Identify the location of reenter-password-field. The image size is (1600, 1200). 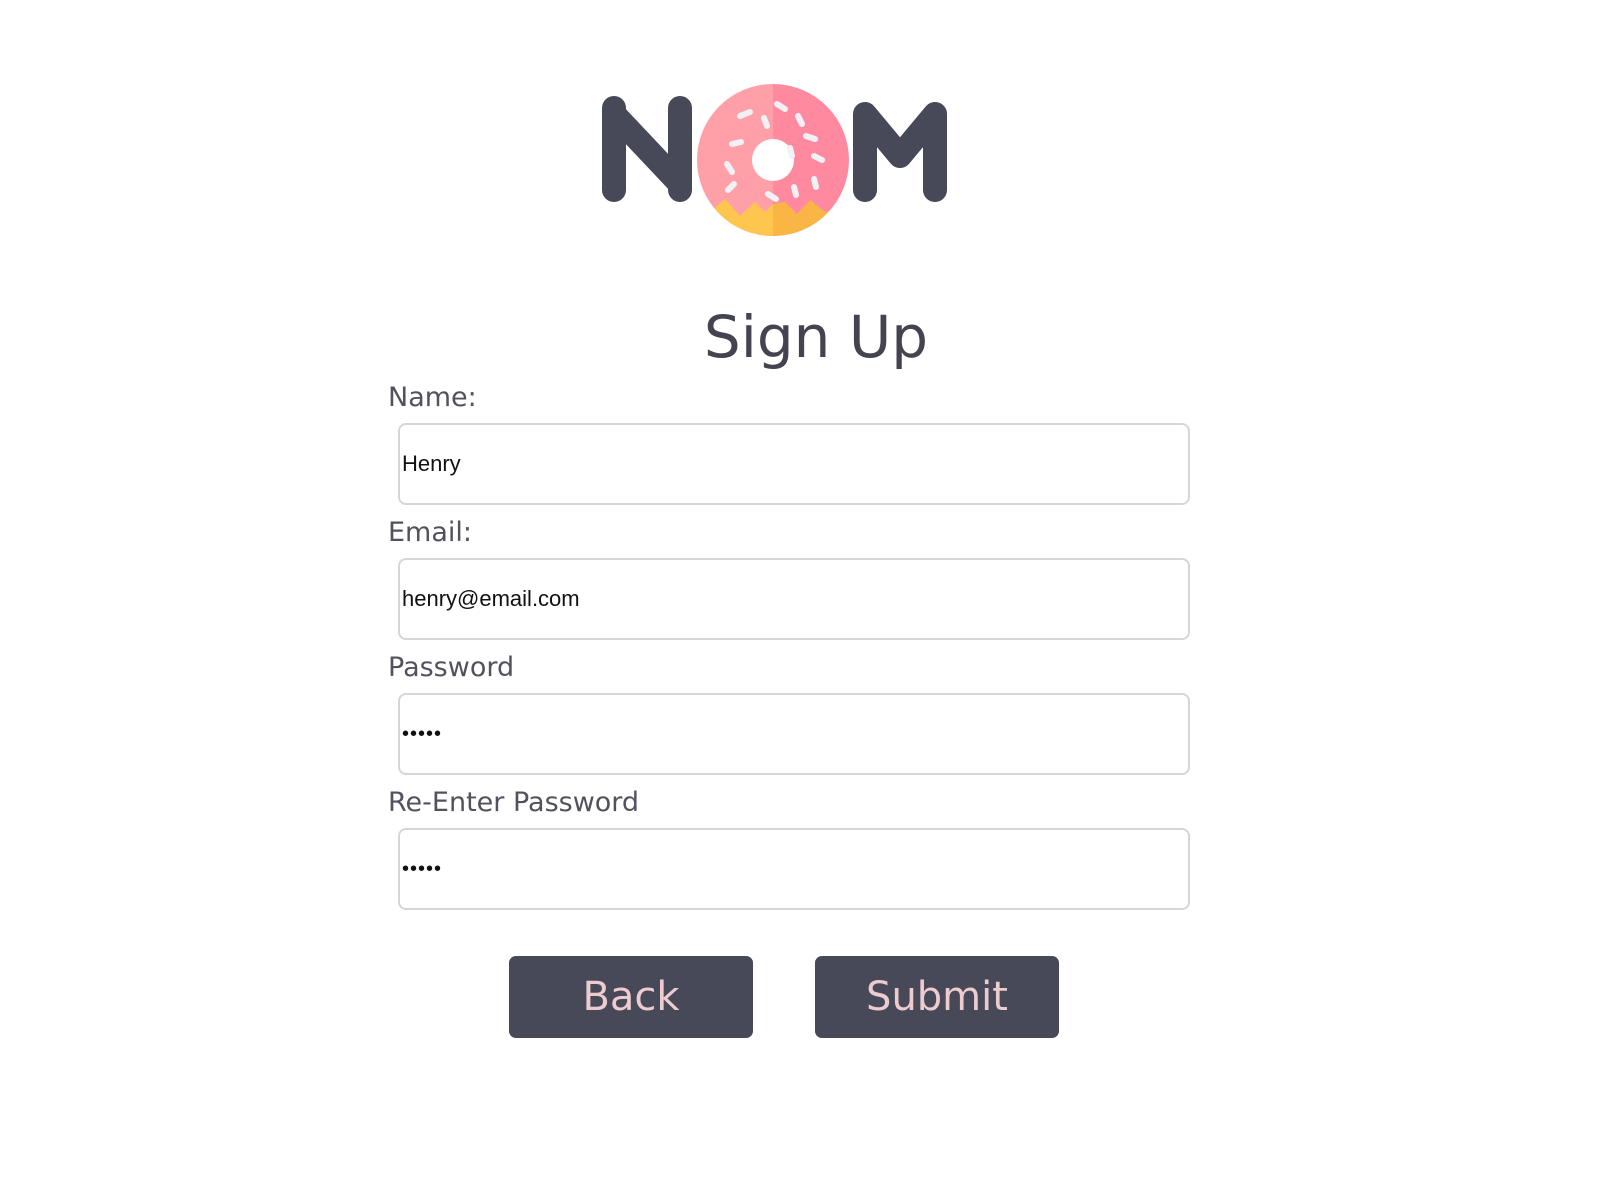
(794, 869).